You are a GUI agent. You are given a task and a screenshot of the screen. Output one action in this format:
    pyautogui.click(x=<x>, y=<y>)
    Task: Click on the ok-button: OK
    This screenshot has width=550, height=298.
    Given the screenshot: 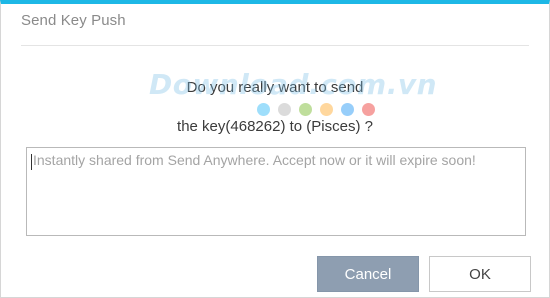 What is the action you would take?
    pyautogui.click(x=480, y=274)
    